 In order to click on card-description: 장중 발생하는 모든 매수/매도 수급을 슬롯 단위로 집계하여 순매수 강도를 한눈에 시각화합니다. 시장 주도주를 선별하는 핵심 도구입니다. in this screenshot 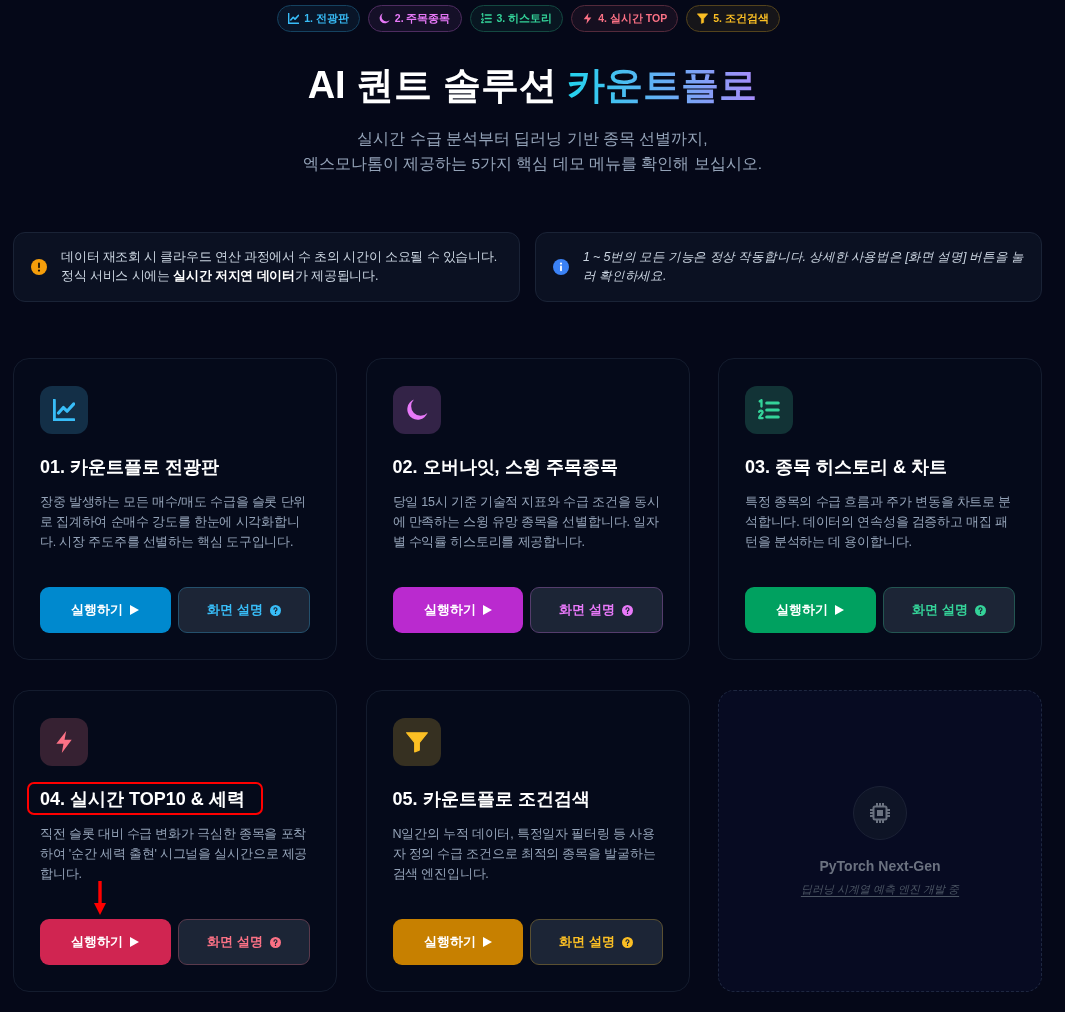, I will do `click(174, 522)`.